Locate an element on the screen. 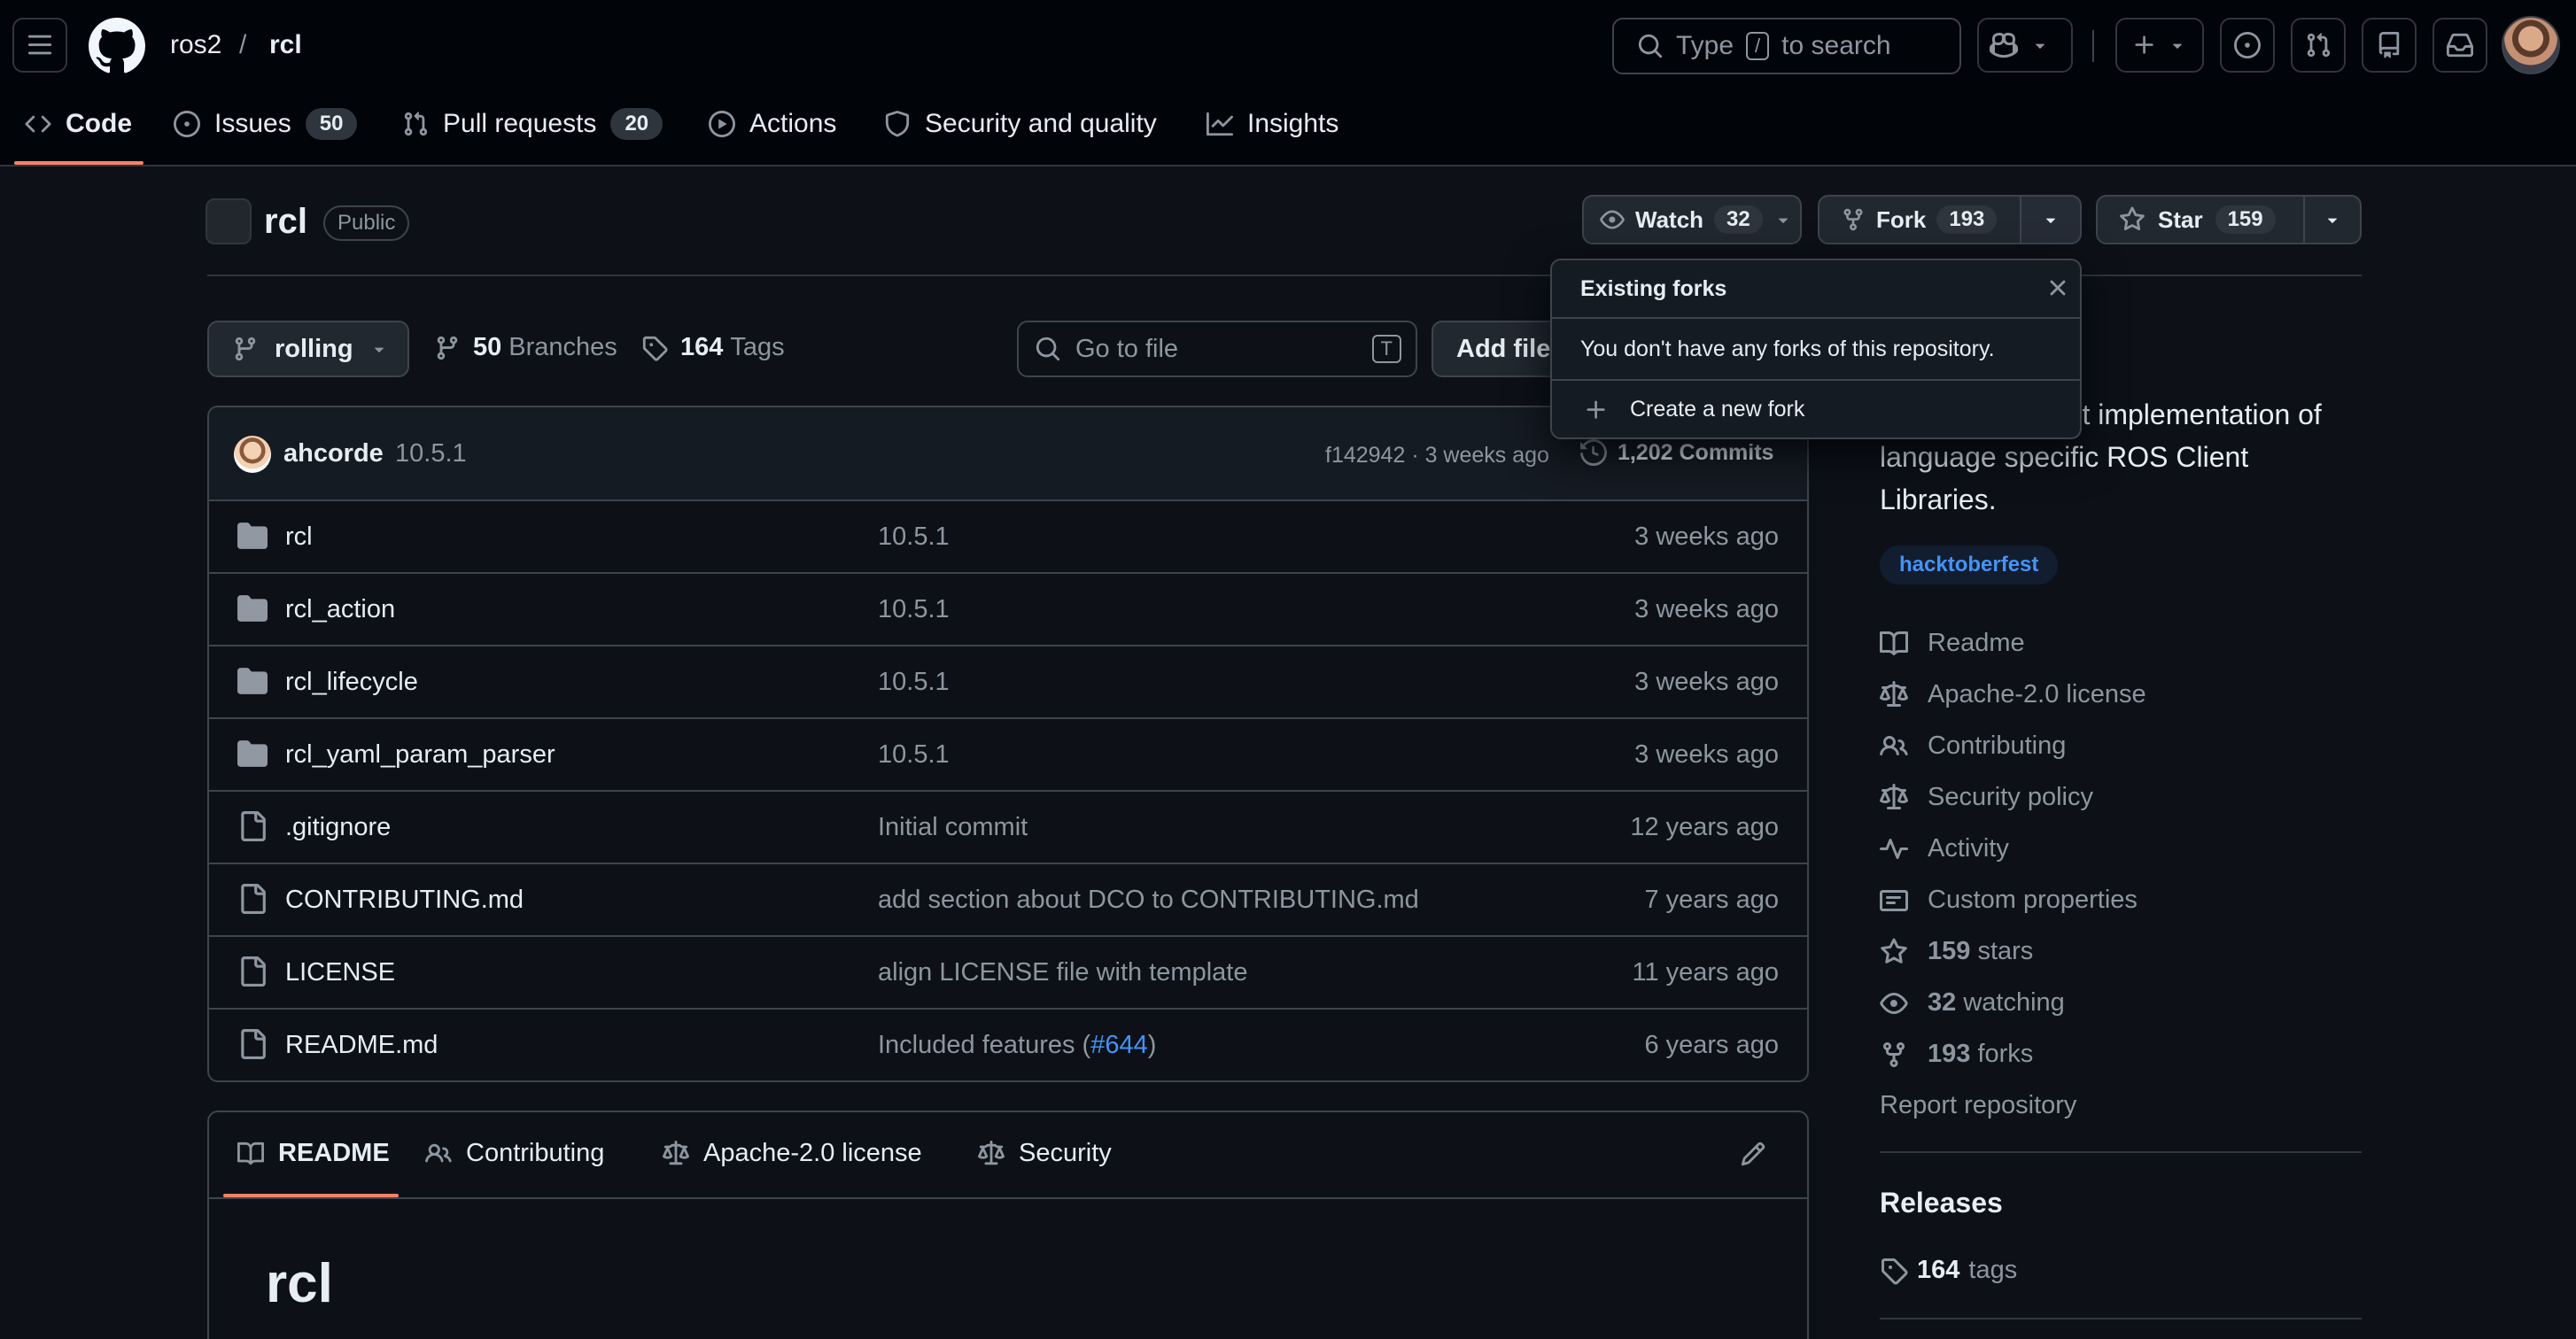 The width and height of the screenshot is (2576, 1339). tags-link: 164 Tags is located at coordinates (713, 347).